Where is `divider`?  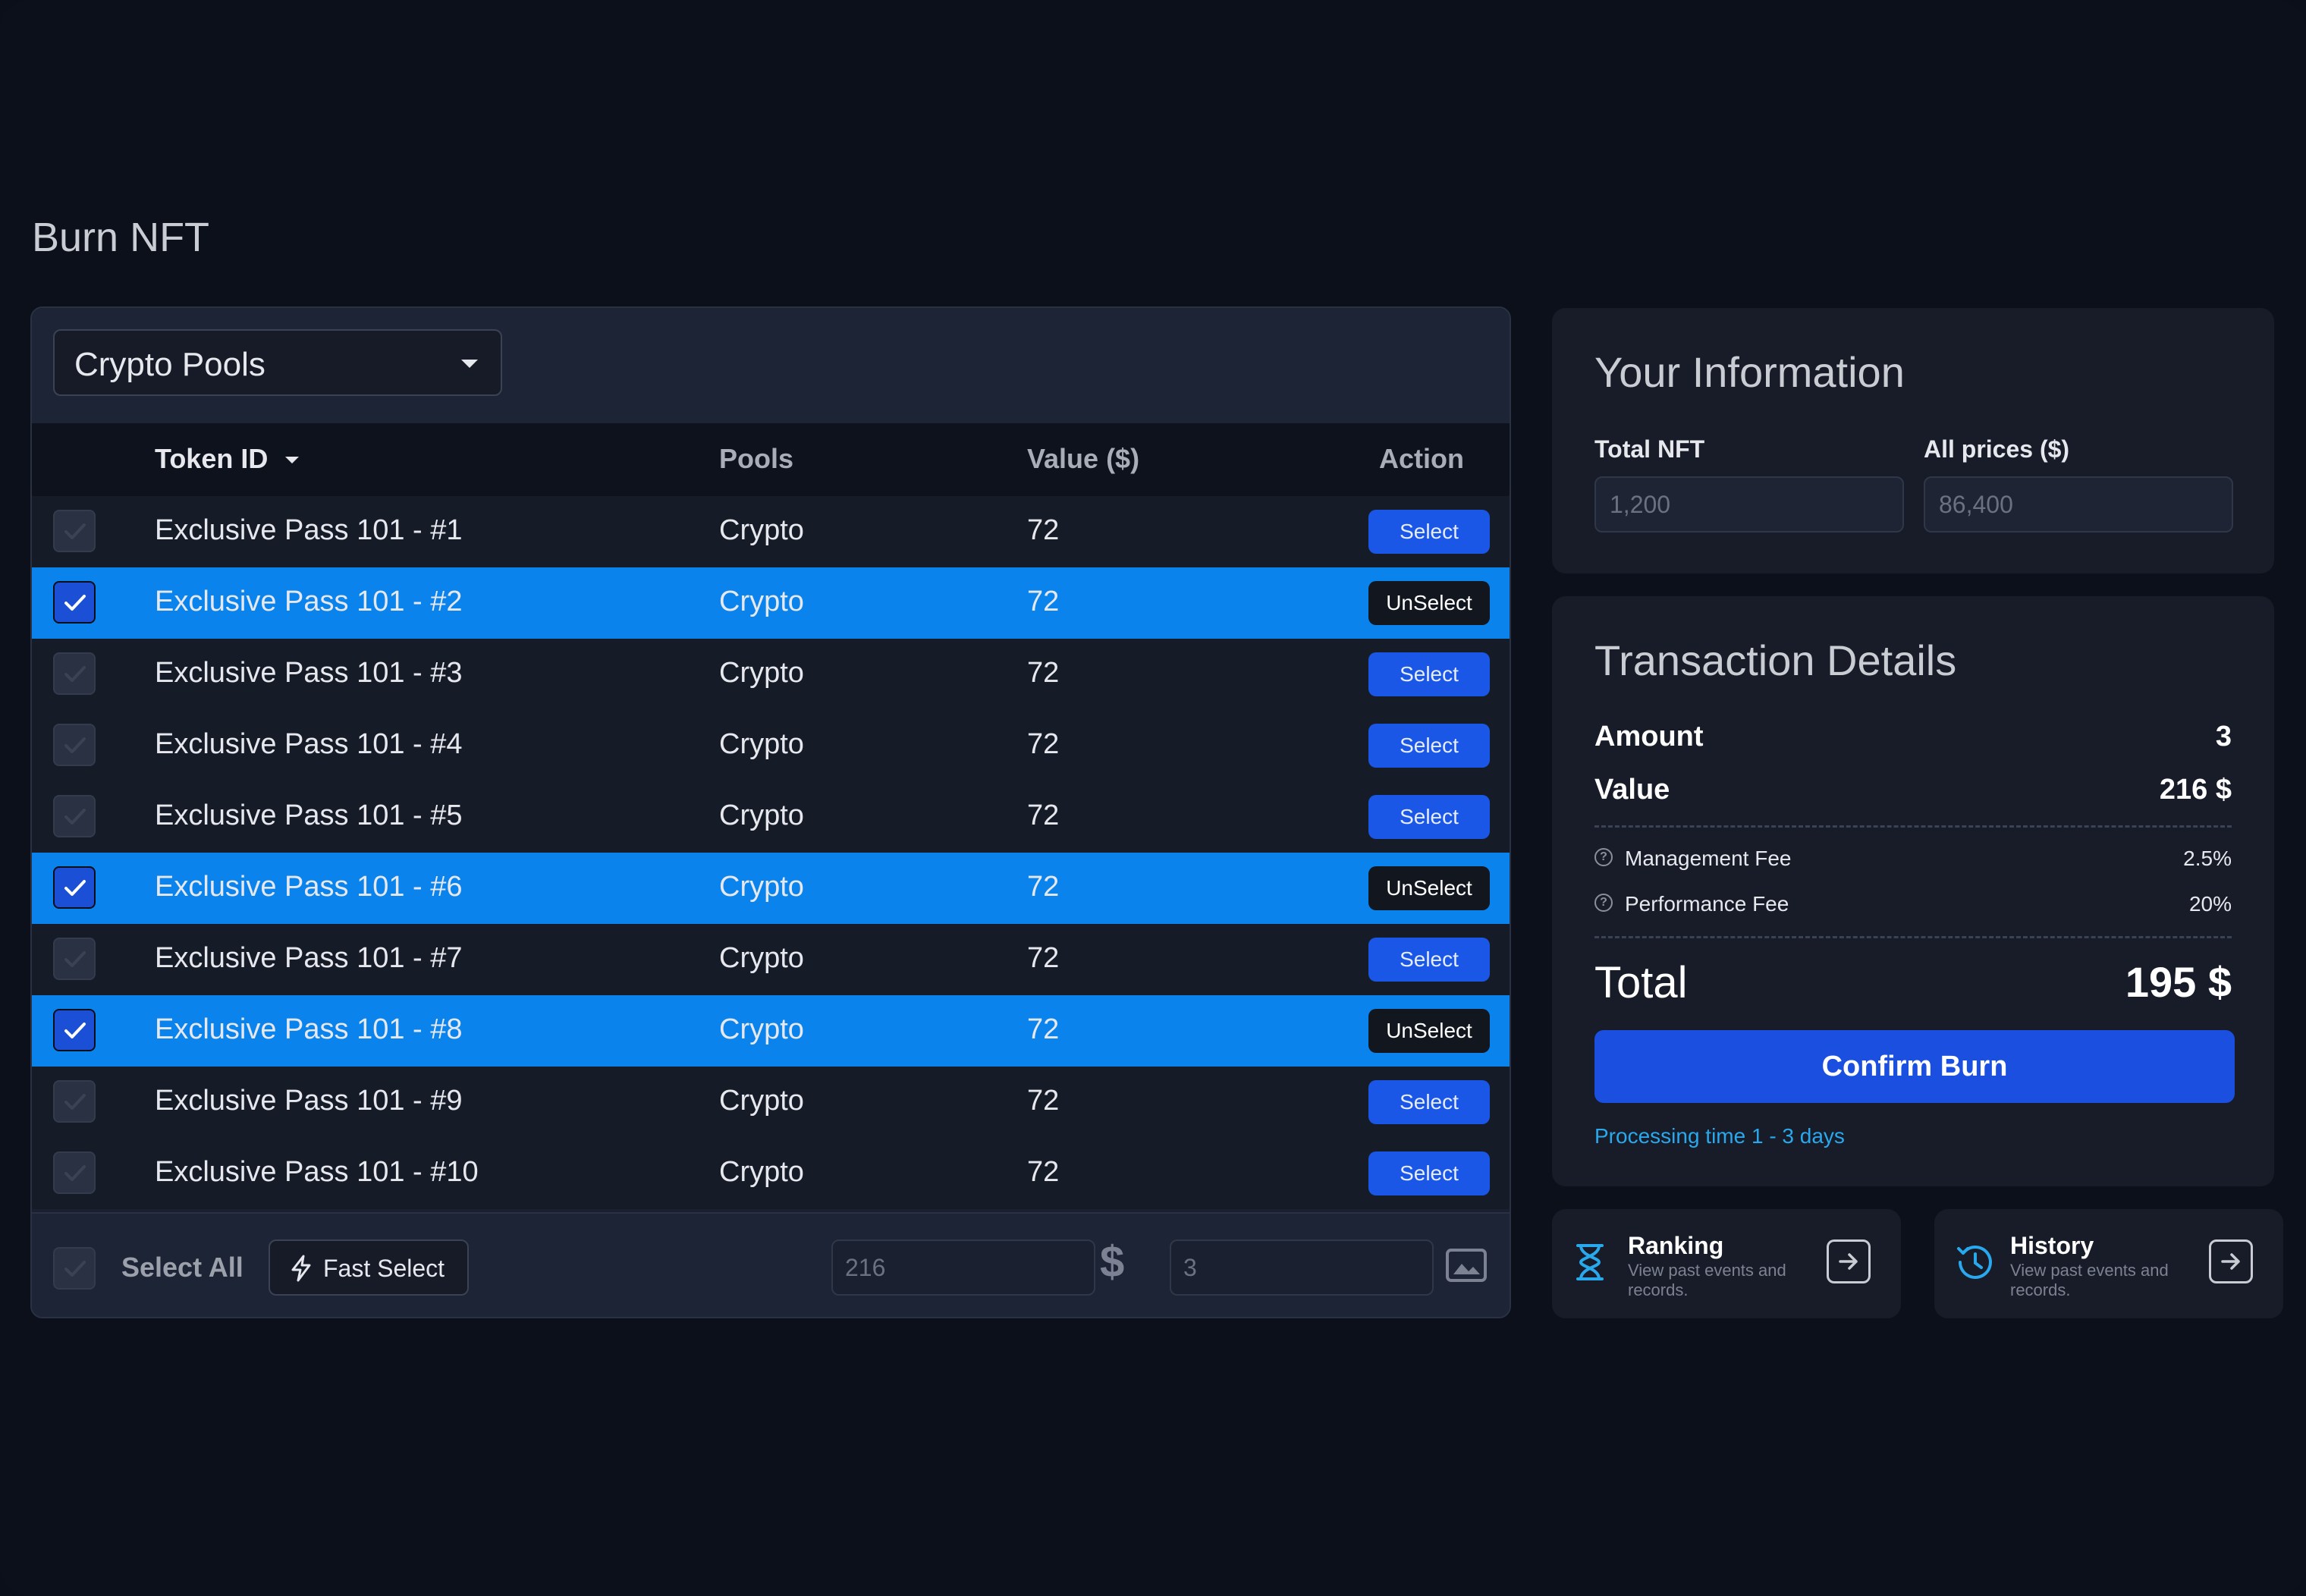 divider is located at coordinates (1913, 827).